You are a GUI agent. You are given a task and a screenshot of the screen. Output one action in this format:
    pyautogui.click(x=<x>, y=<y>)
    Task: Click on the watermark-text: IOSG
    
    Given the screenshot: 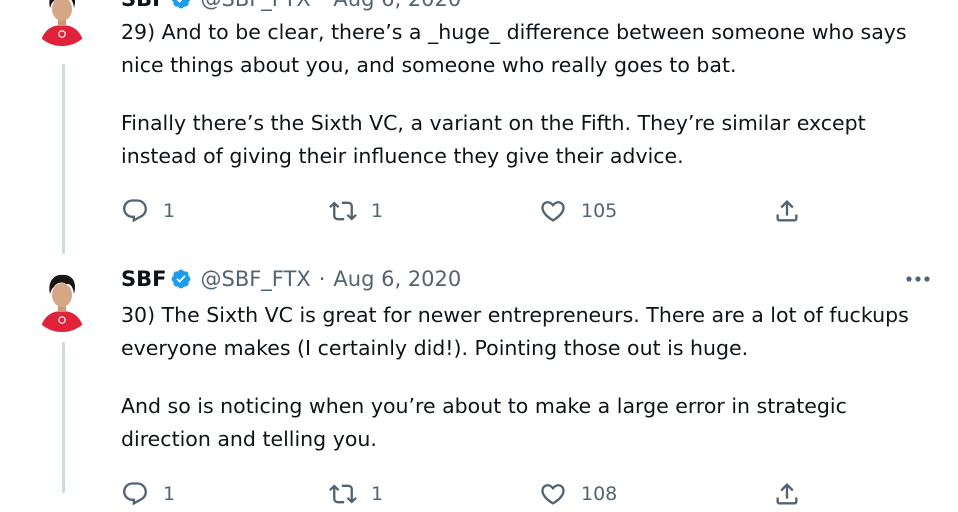 What is the action you would take?
    pyautogui.click(x=901, y=478)
    